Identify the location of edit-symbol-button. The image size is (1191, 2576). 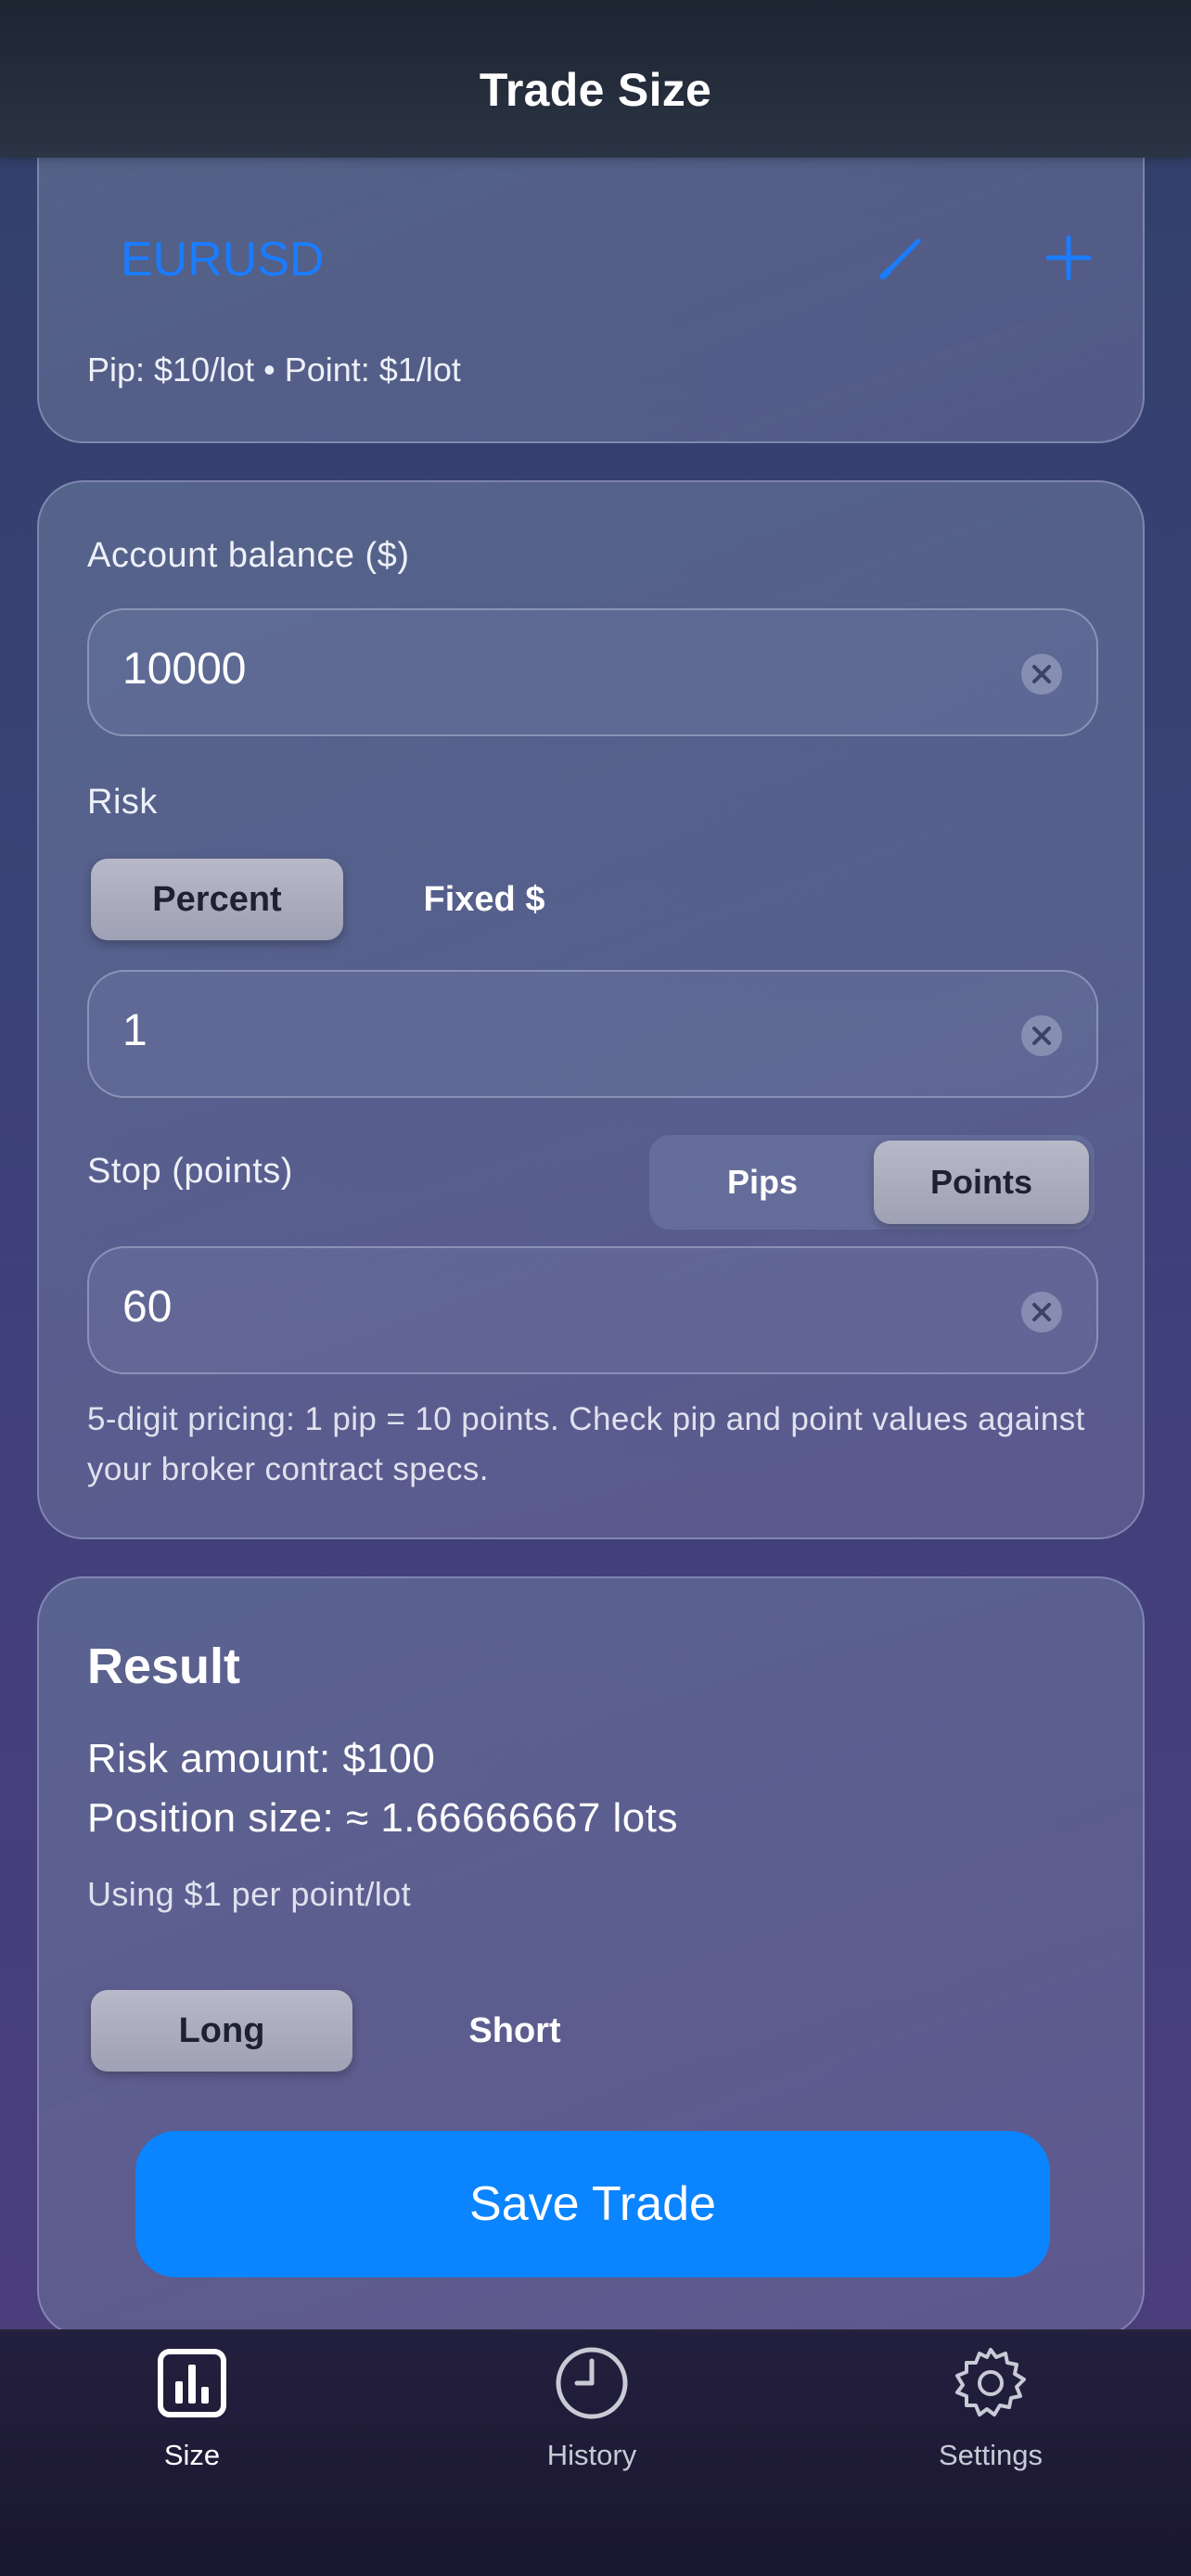
(901, 257).